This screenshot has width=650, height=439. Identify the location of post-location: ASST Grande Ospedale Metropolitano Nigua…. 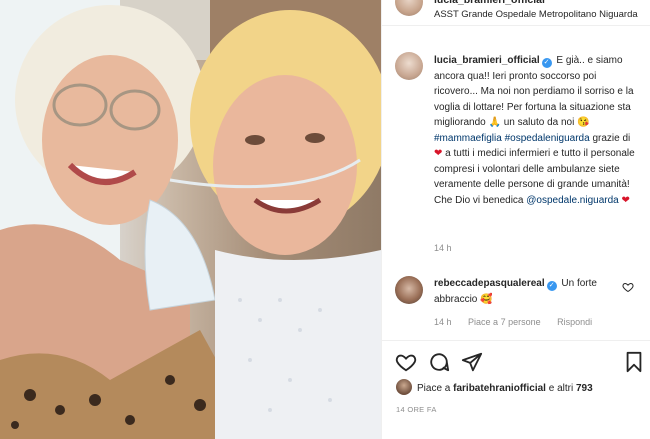
(536, 14).